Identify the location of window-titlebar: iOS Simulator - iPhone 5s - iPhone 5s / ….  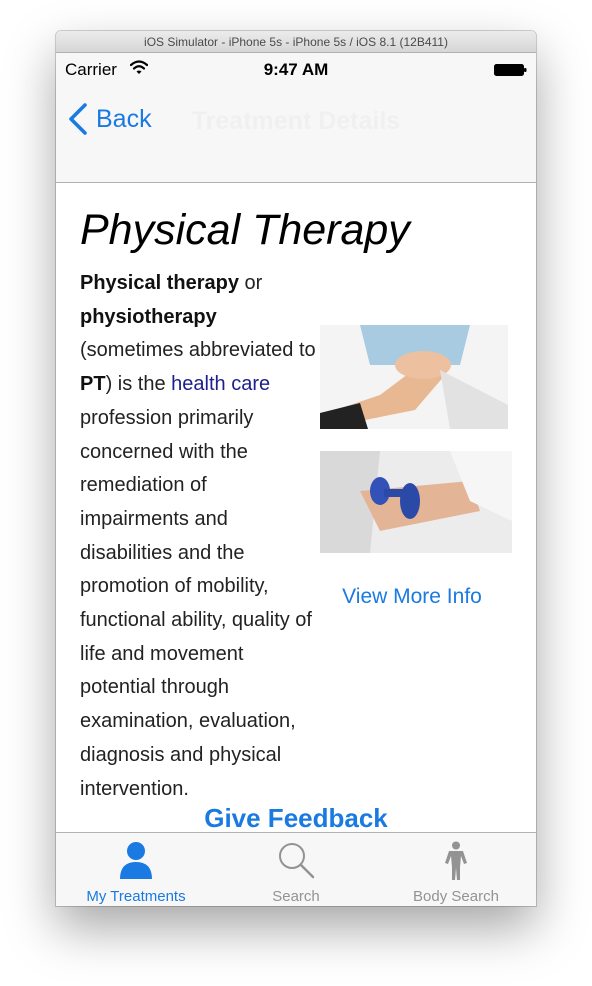
(296, 42).